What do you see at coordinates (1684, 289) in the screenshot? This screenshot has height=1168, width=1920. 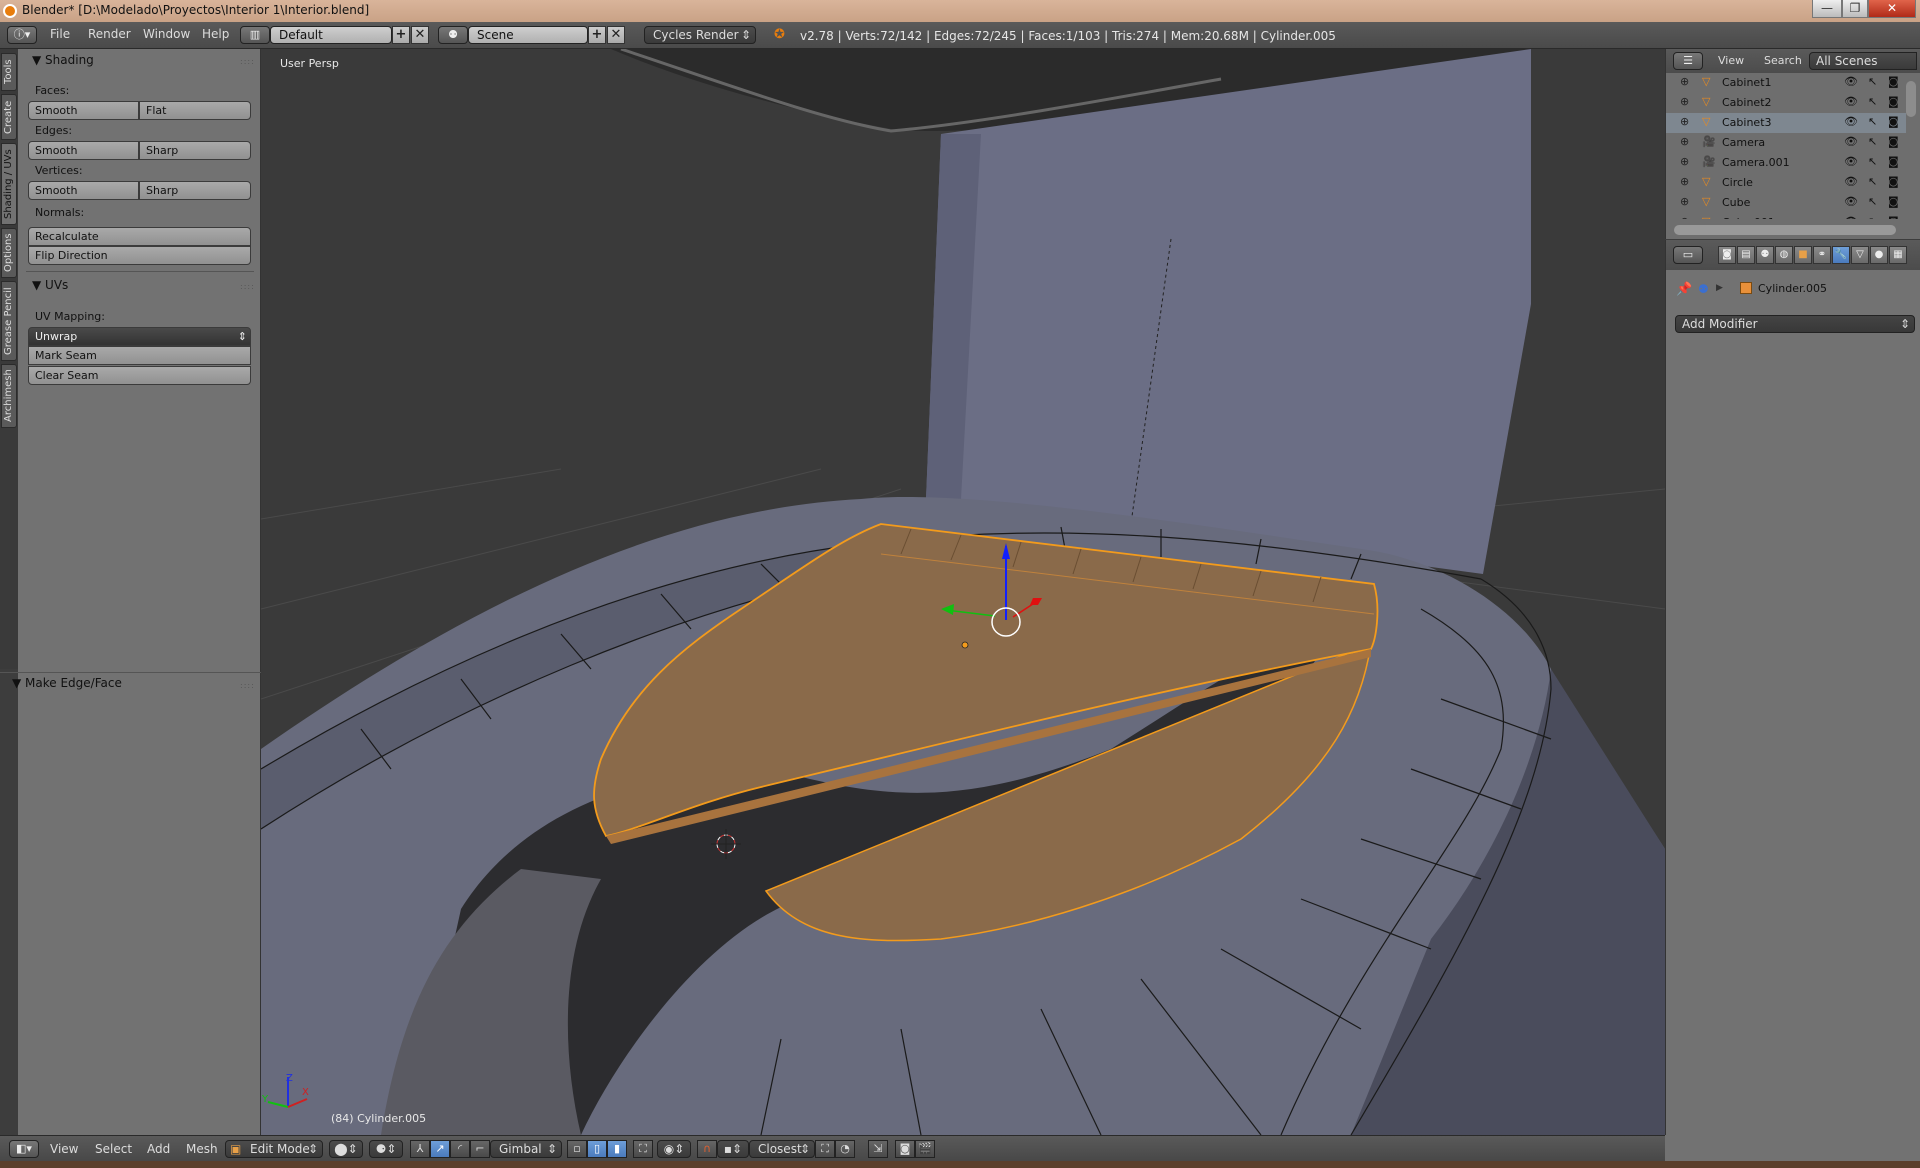 I see `pin-icon: 📌` at bounding box center [1684, 289].